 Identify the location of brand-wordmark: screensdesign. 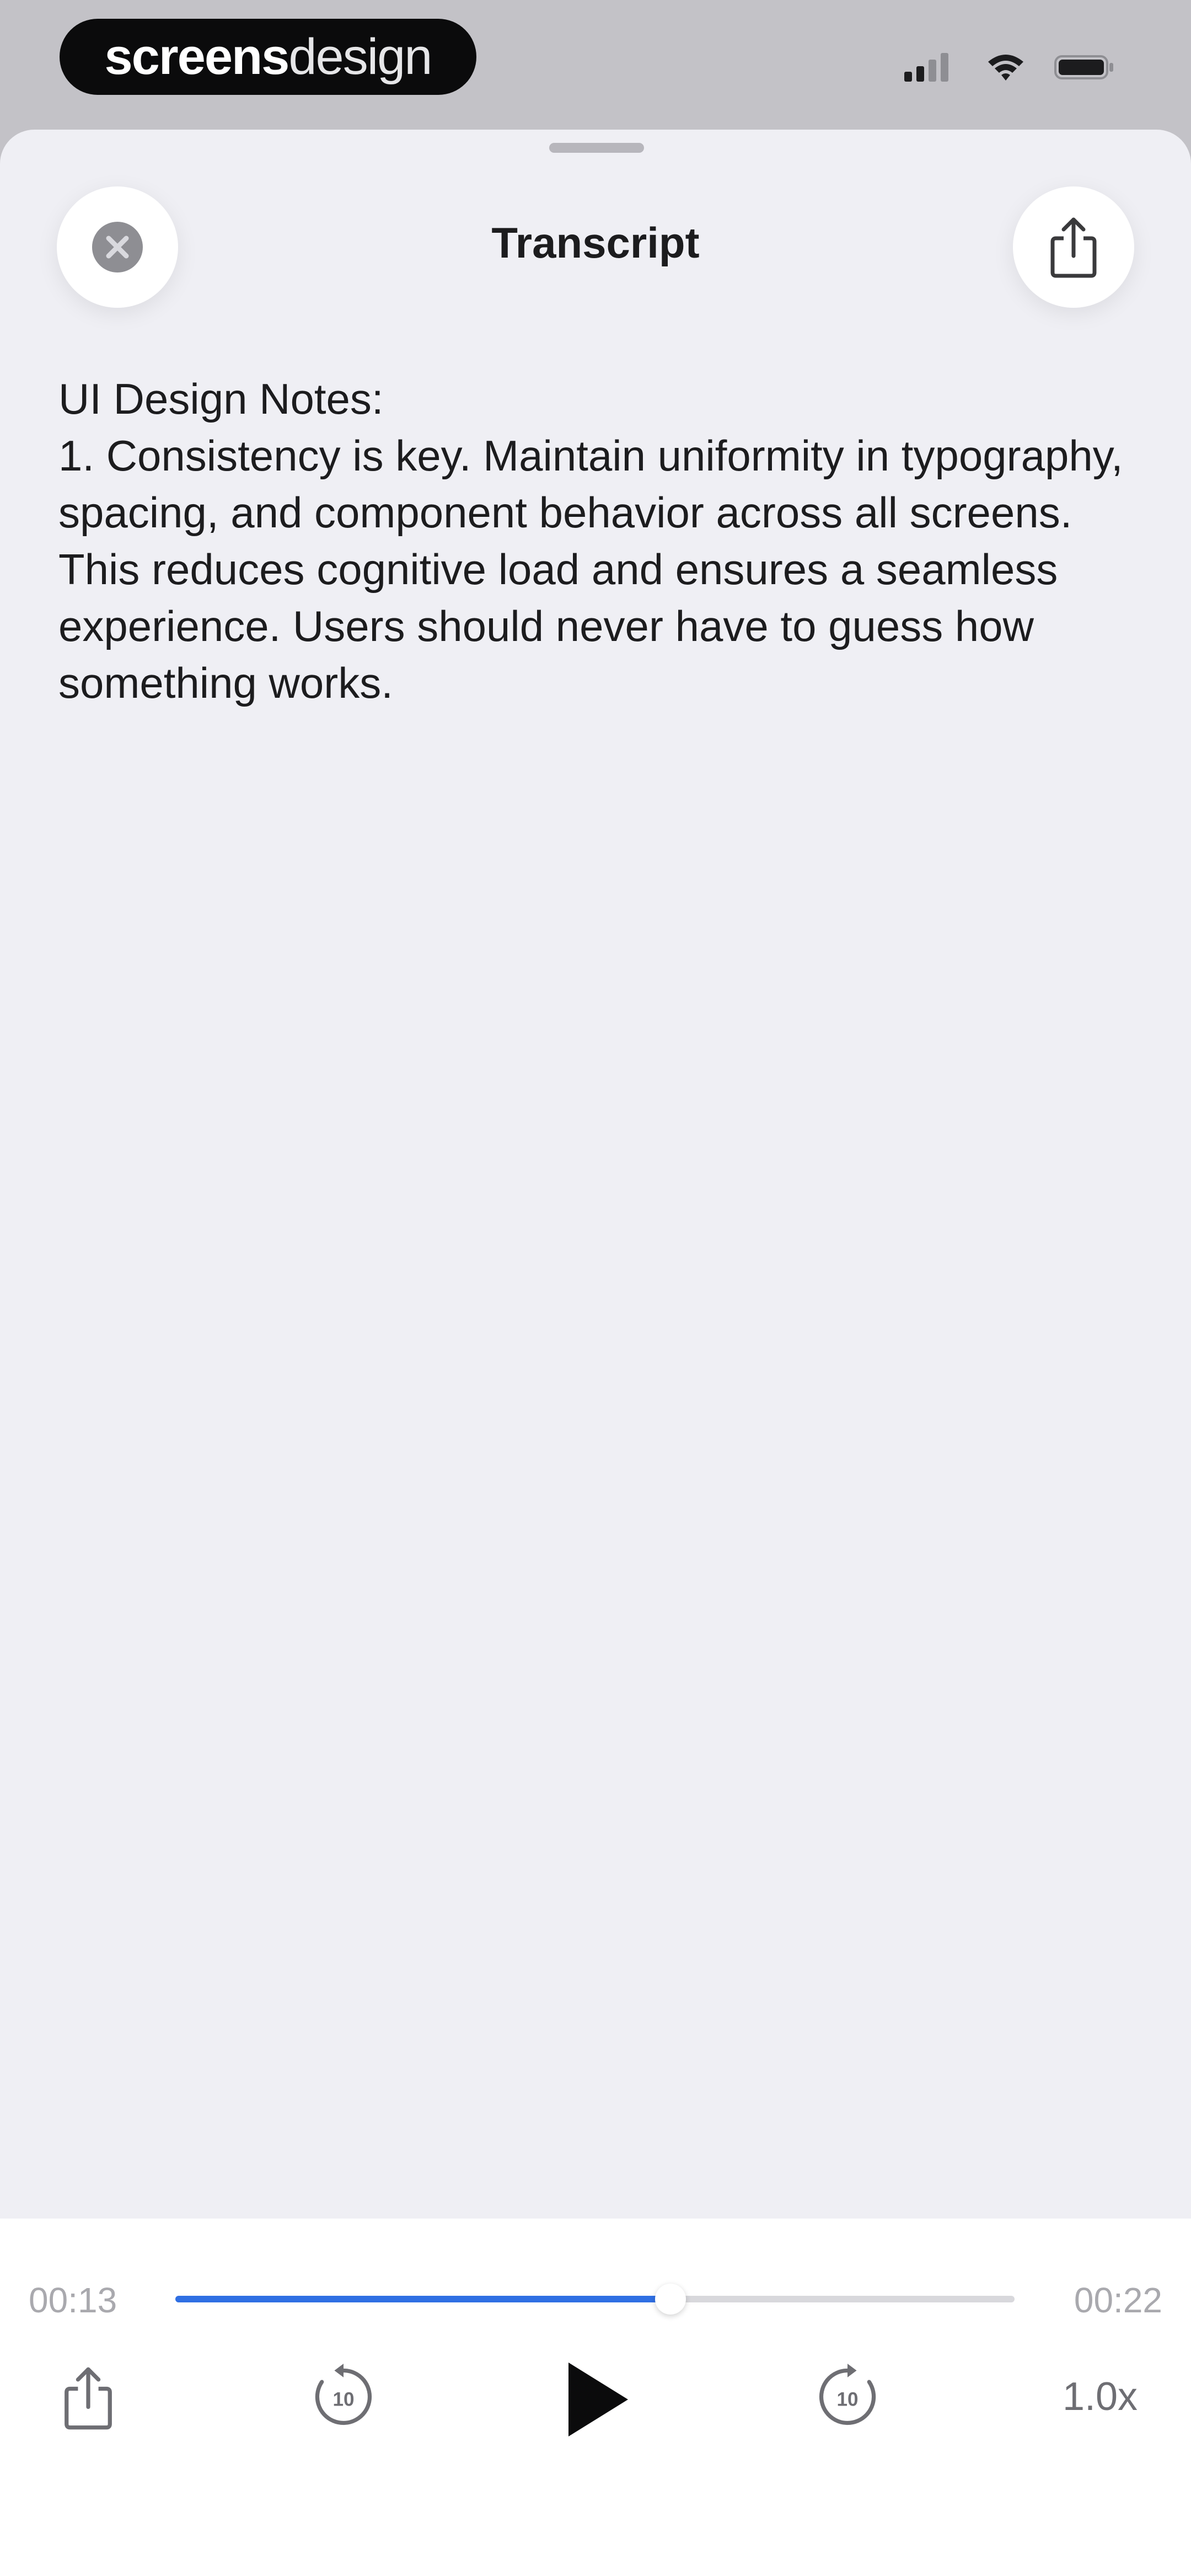
(268, 57).